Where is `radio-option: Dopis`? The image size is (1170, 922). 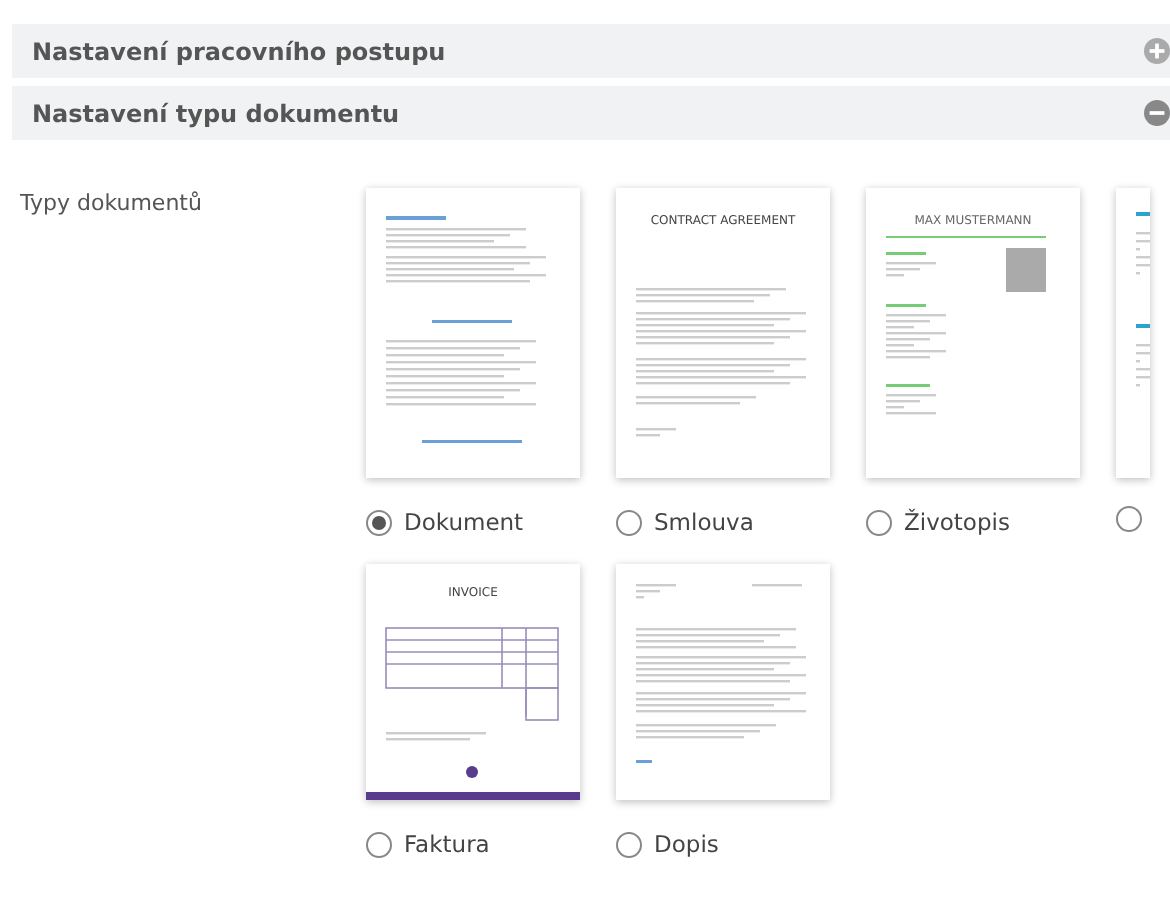
radio-option: Dopis is located at coordinates (667, 845).